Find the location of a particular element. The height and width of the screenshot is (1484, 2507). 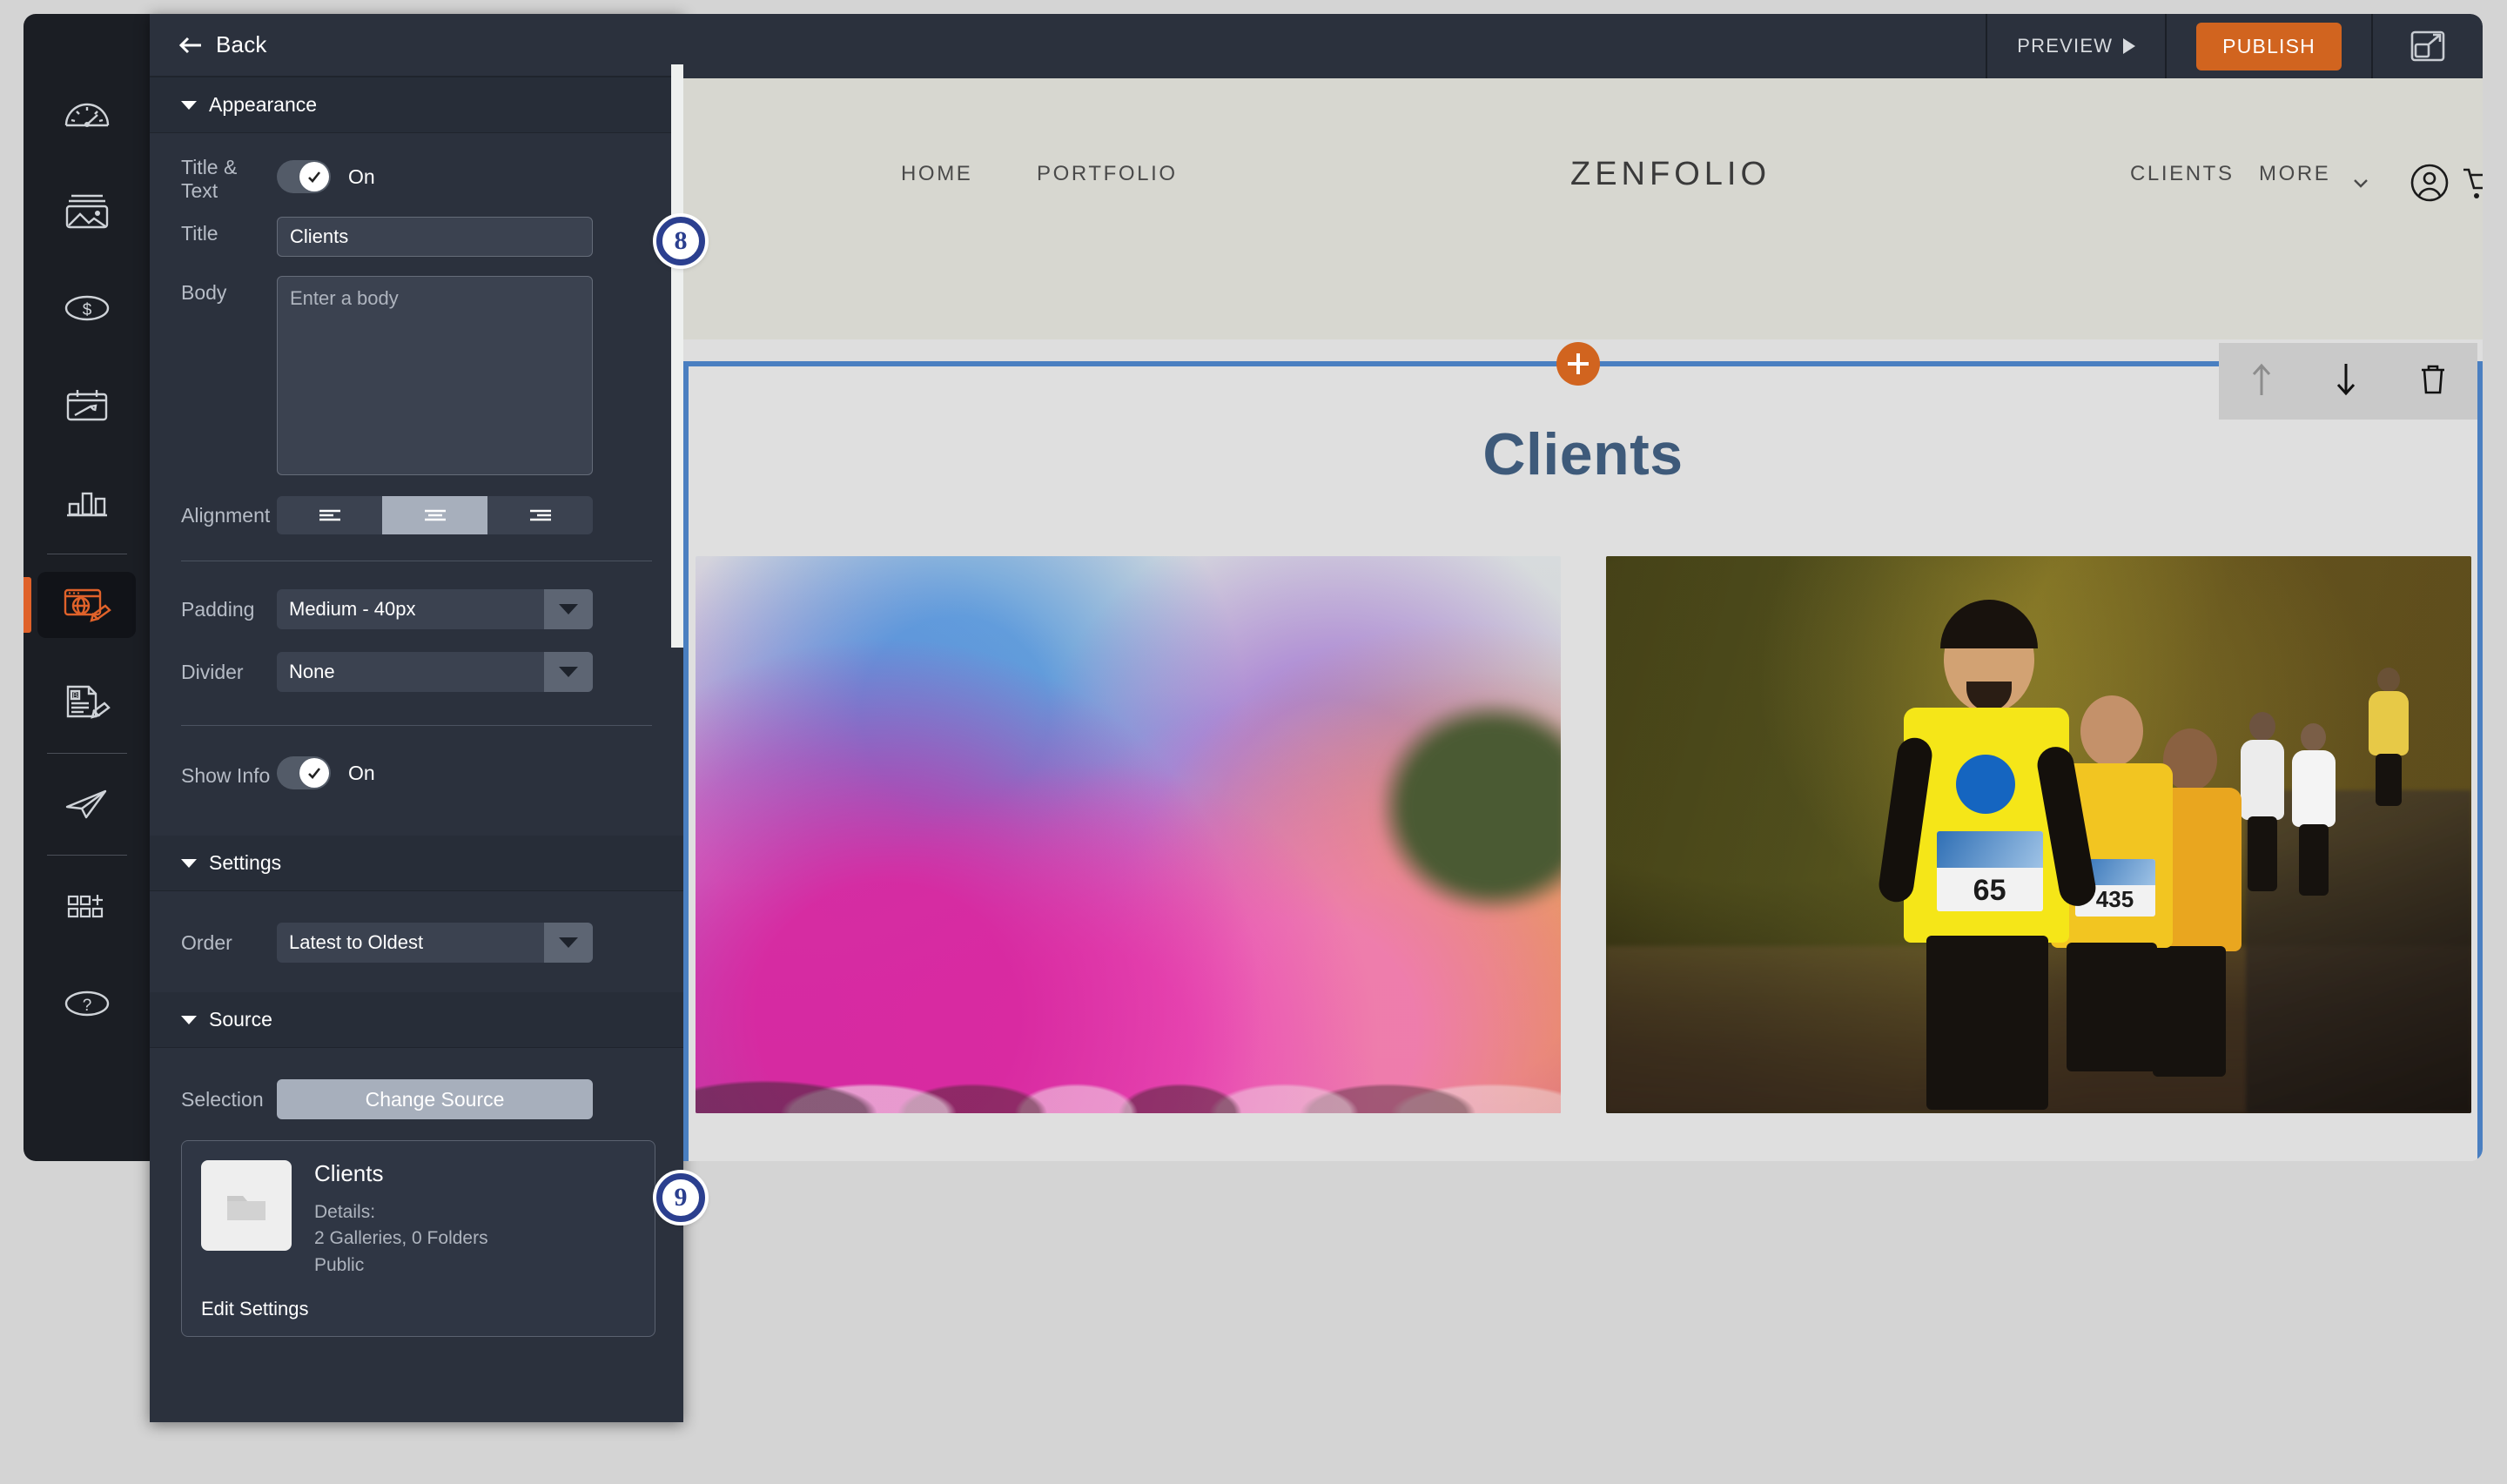

alignment-label: Alignment is located at coordinates (226, 515).